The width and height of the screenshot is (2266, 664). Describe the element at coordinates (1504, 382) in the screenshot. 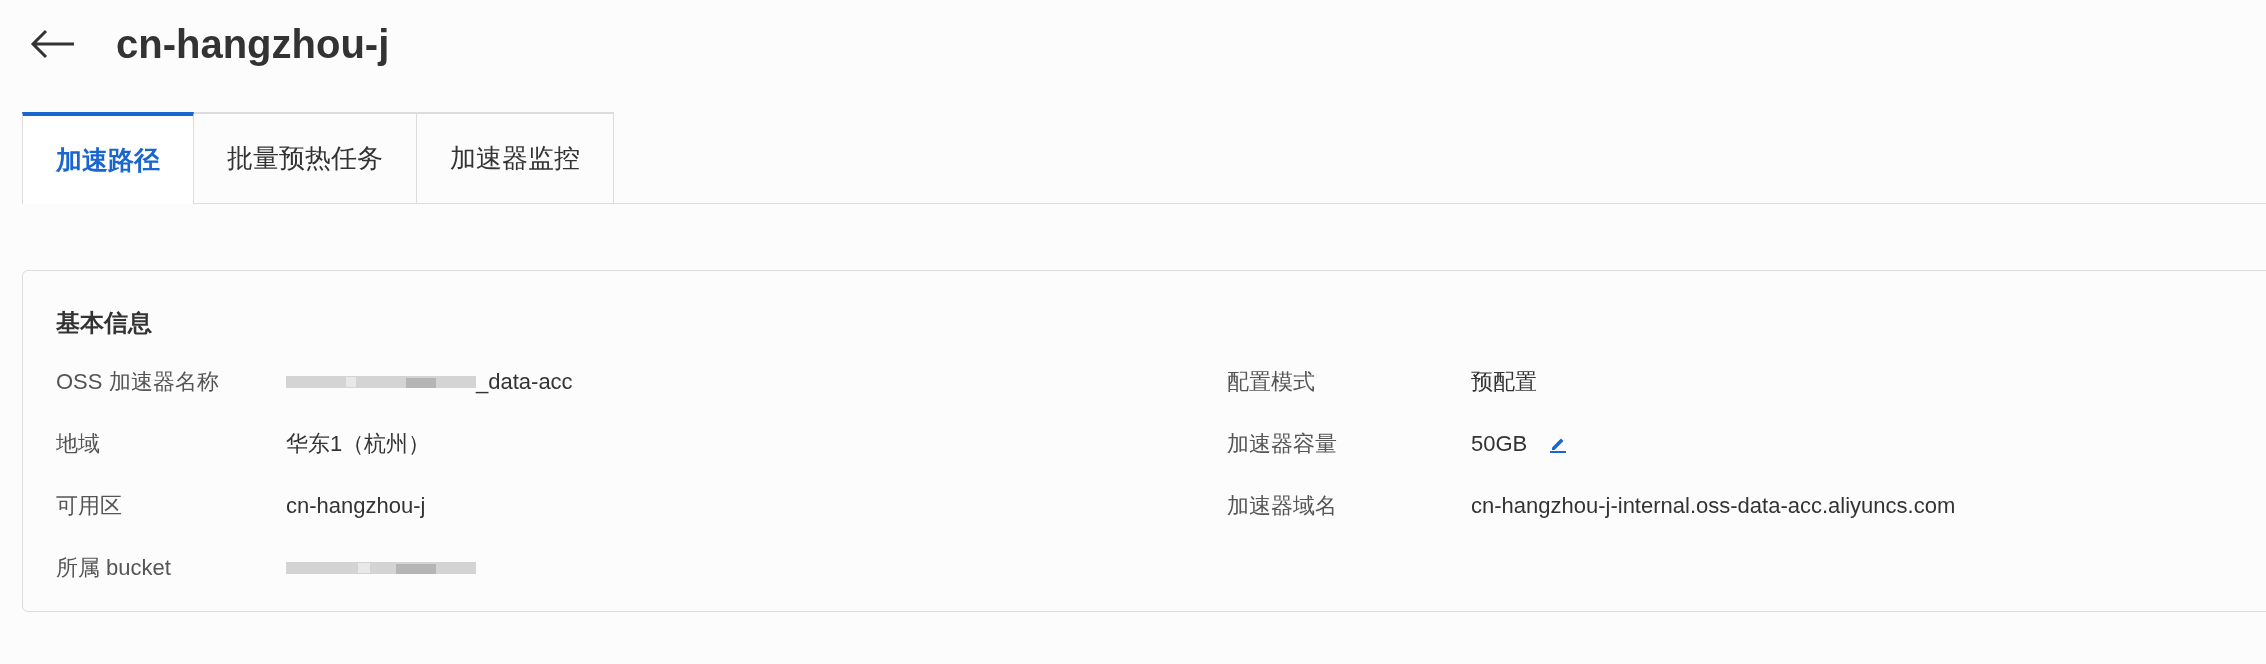

I see `field-value: 预配置` at that location.